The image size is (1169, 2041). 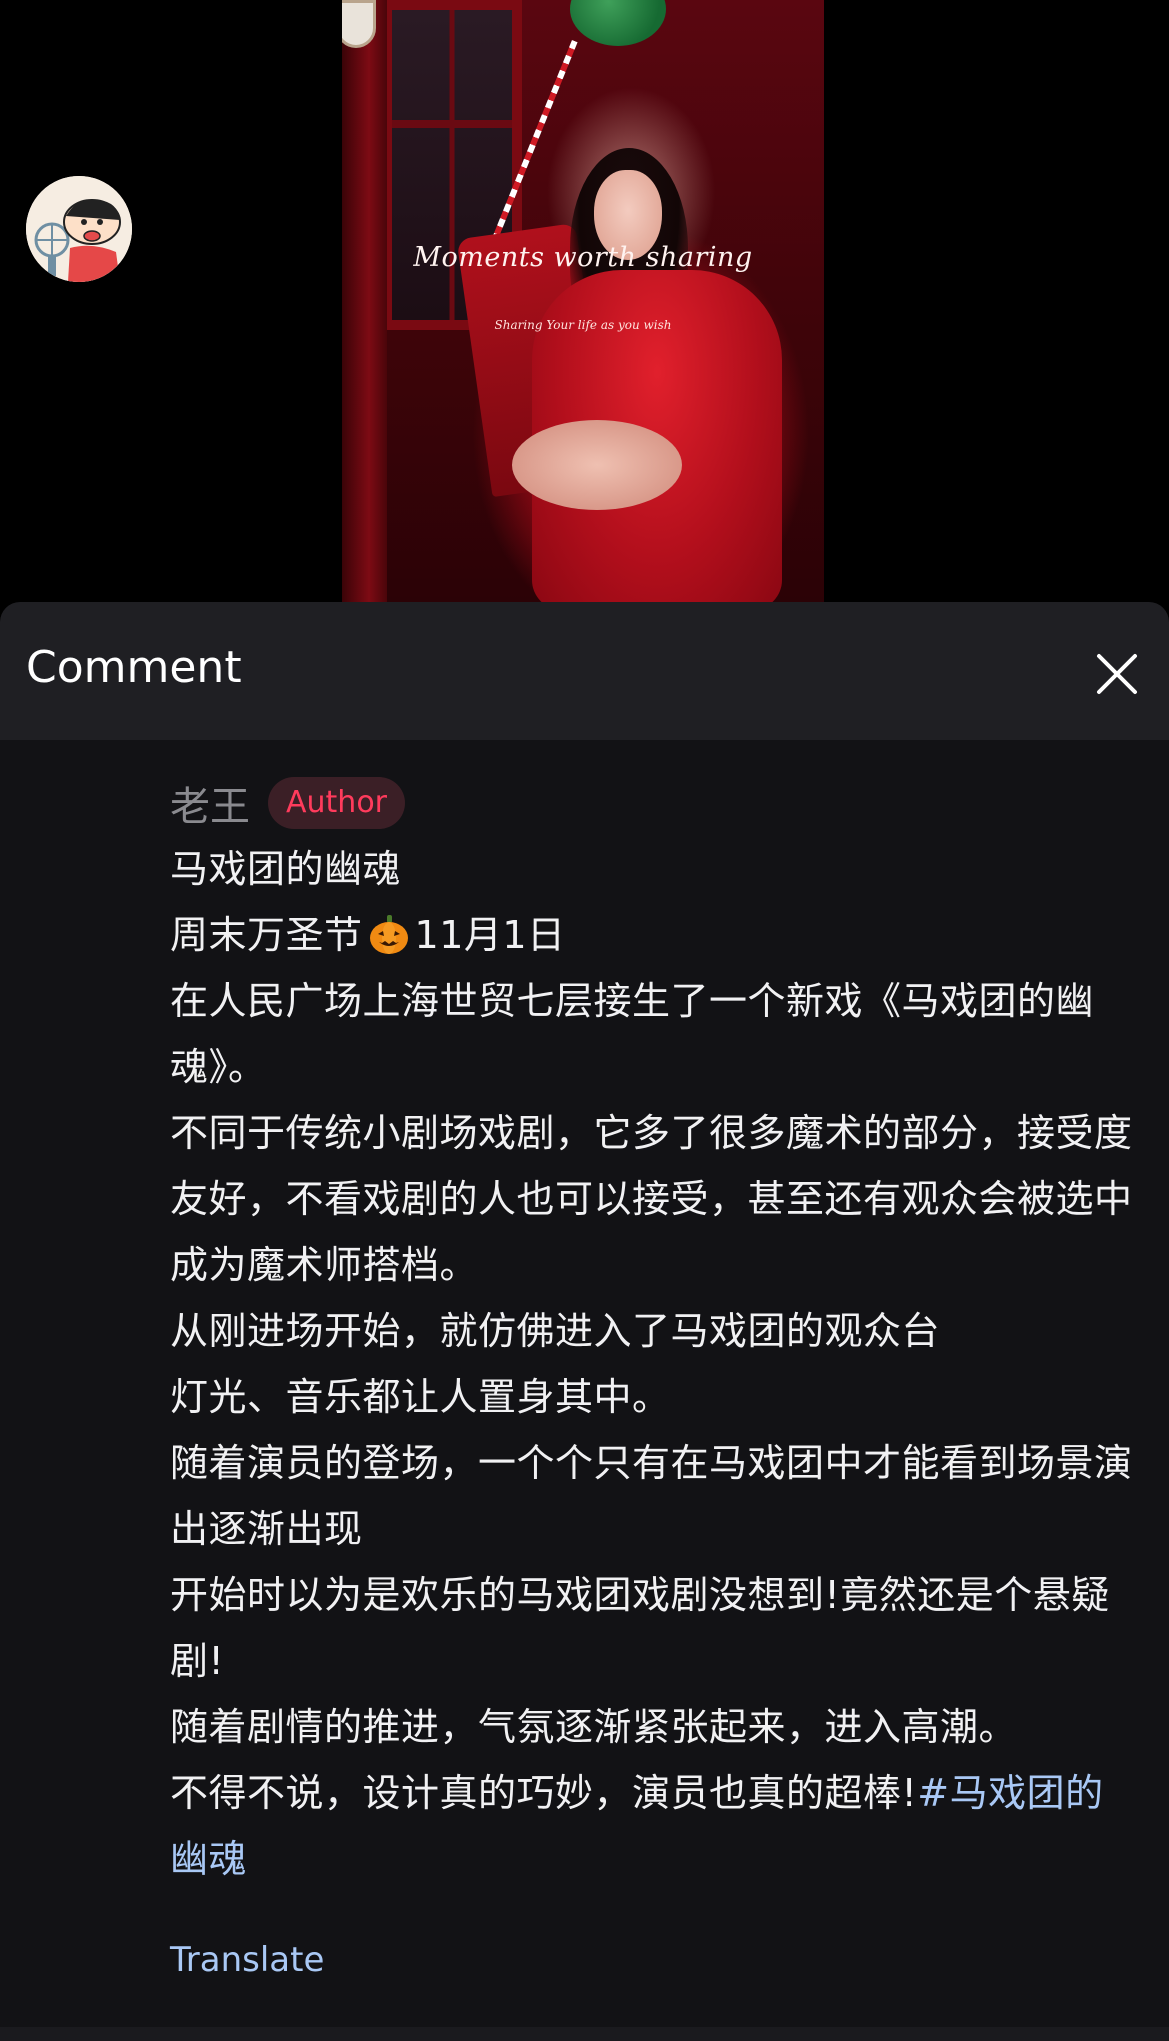 I want to click on clock-image, so click(x=359, y=24).